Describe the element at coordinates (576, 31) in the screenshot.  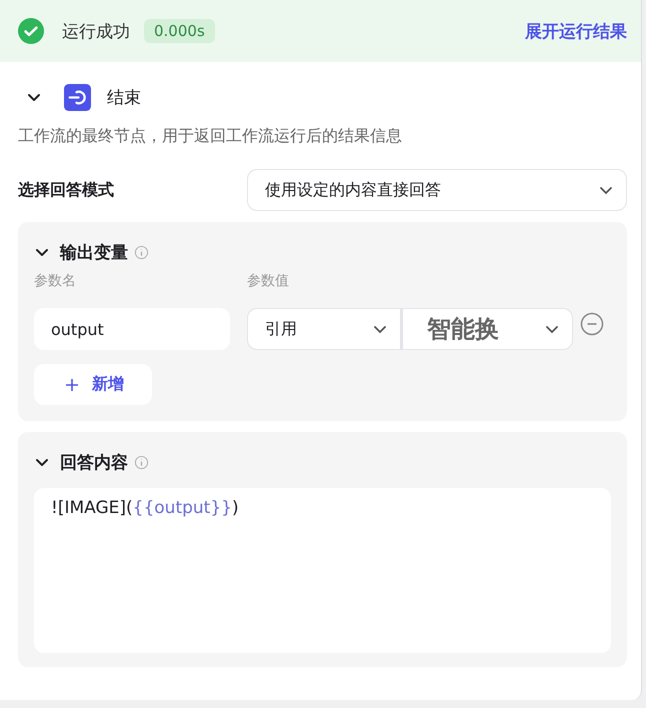
I see `expand-results-link: 展开运行结果` at that location.